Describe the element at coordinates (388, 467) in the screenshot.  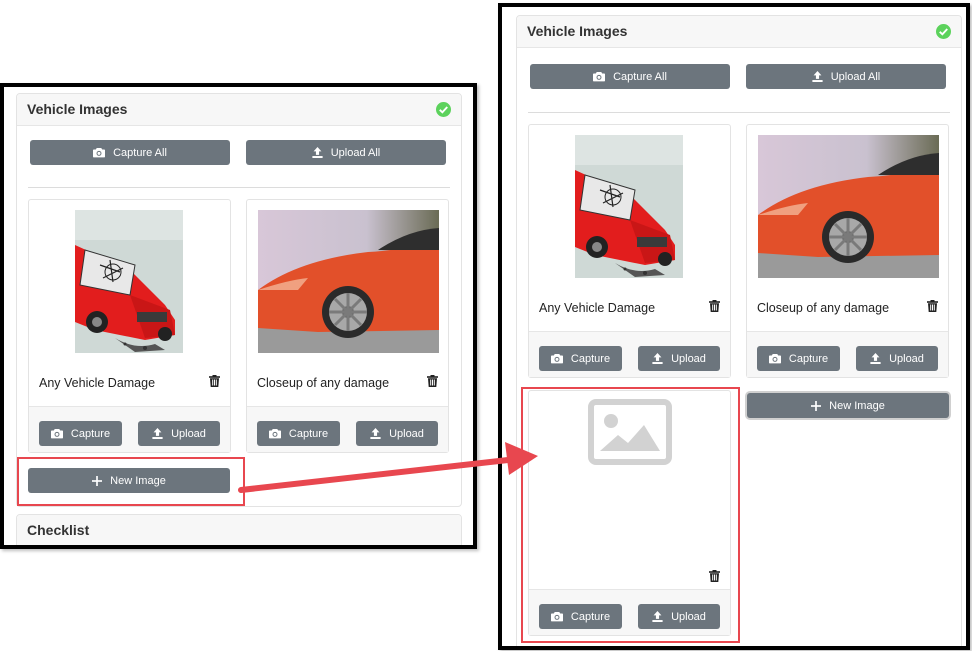
I see `arrow-icon` at that location.